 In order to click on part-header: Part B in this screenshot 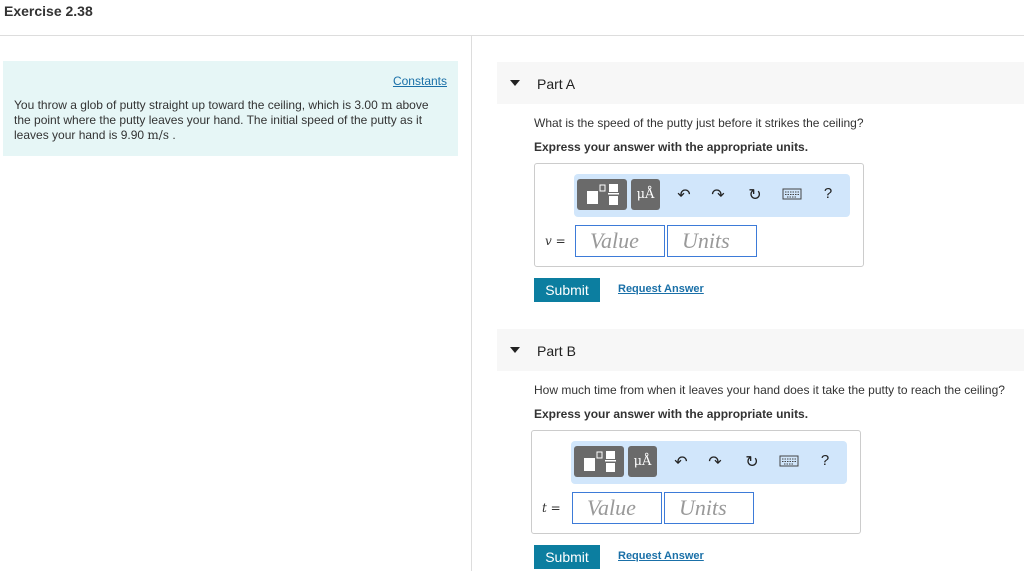, I will do `click(760, 350)`.